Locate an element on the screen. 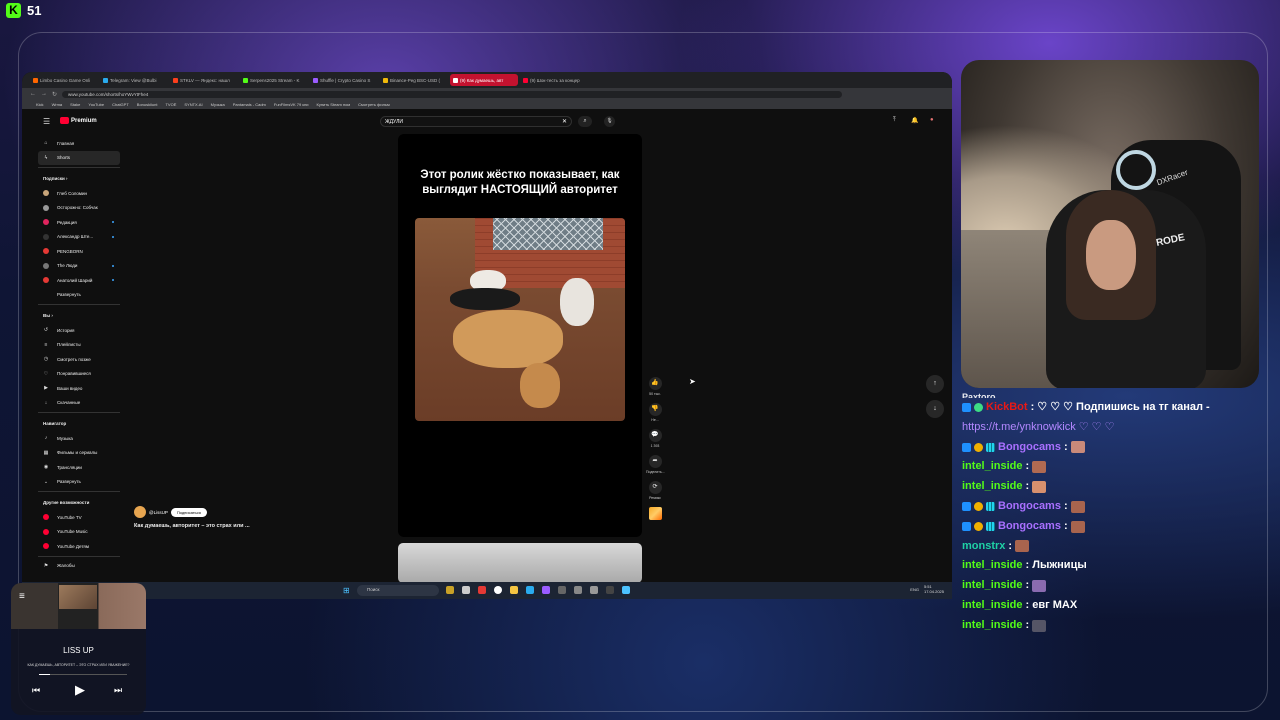 Image resolution: width=1280 pixels, height=720 pixels. browser-tab: STKLV — Яндекс: нашл is located at coordinates (204, 80).